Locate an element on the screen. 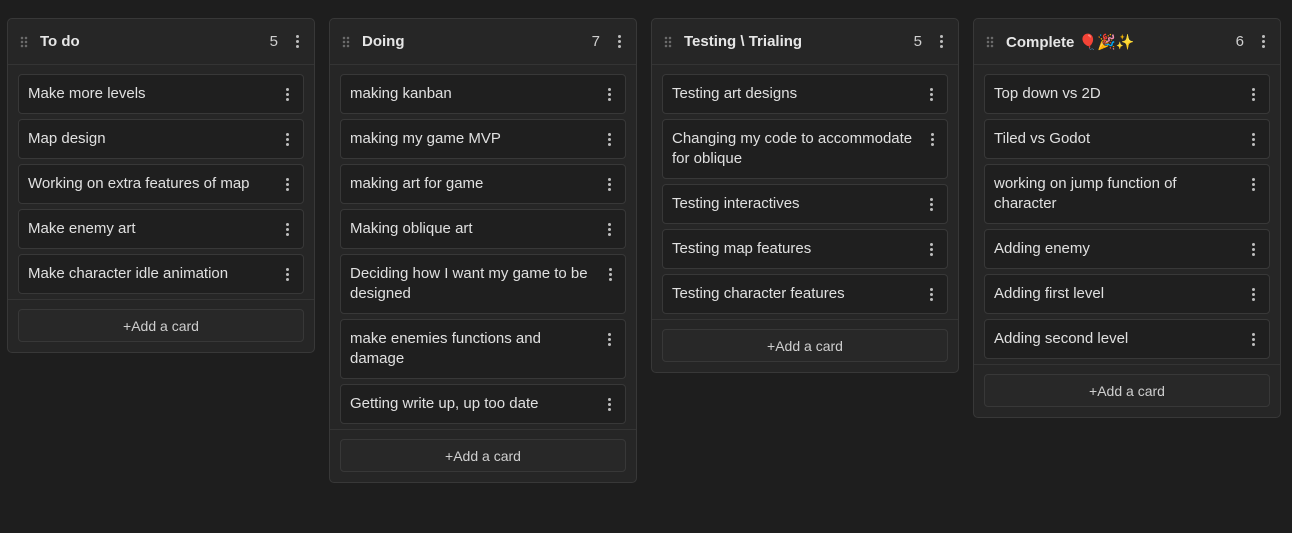 This screenshot has height=533, width=1292. card-text: Getting write up, up too date is located at coordinates (444, 403).